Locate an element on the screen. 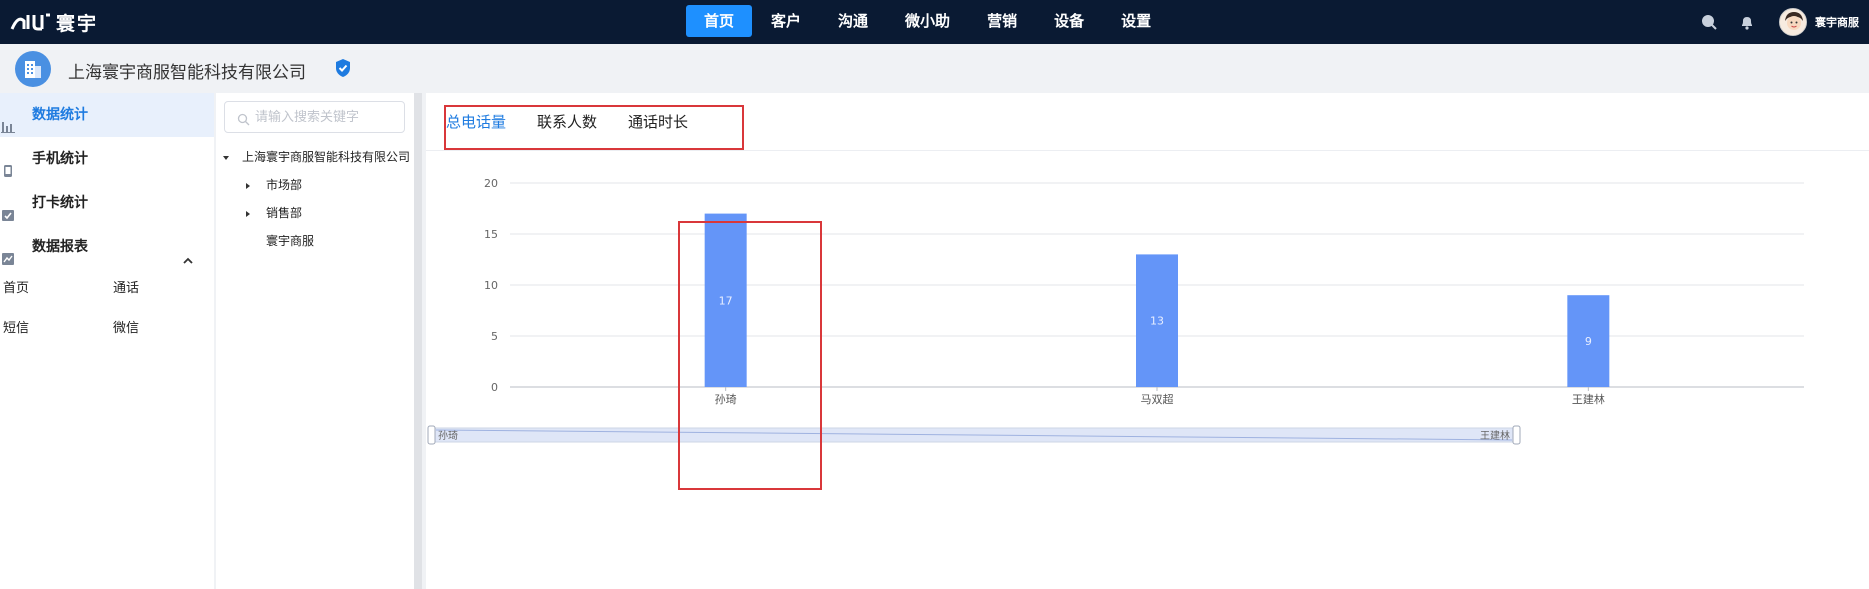 The image size is (1869, 589). department-tree-panel: 上海寰宇商服智能科技有限公司市场部销售部寰宇商服 is located at coordinates (315, 341).